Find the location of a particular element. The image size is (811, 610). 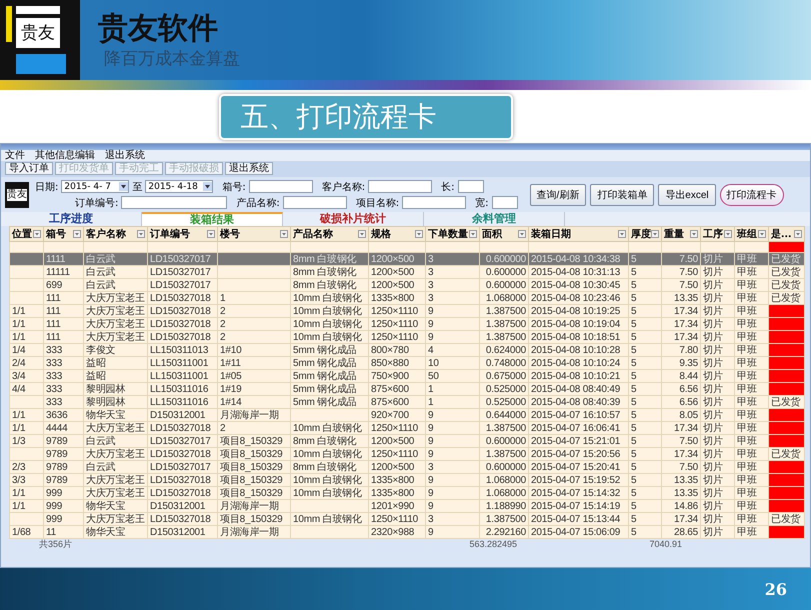

table-cell: 50 is located at coordinates (433, 376).